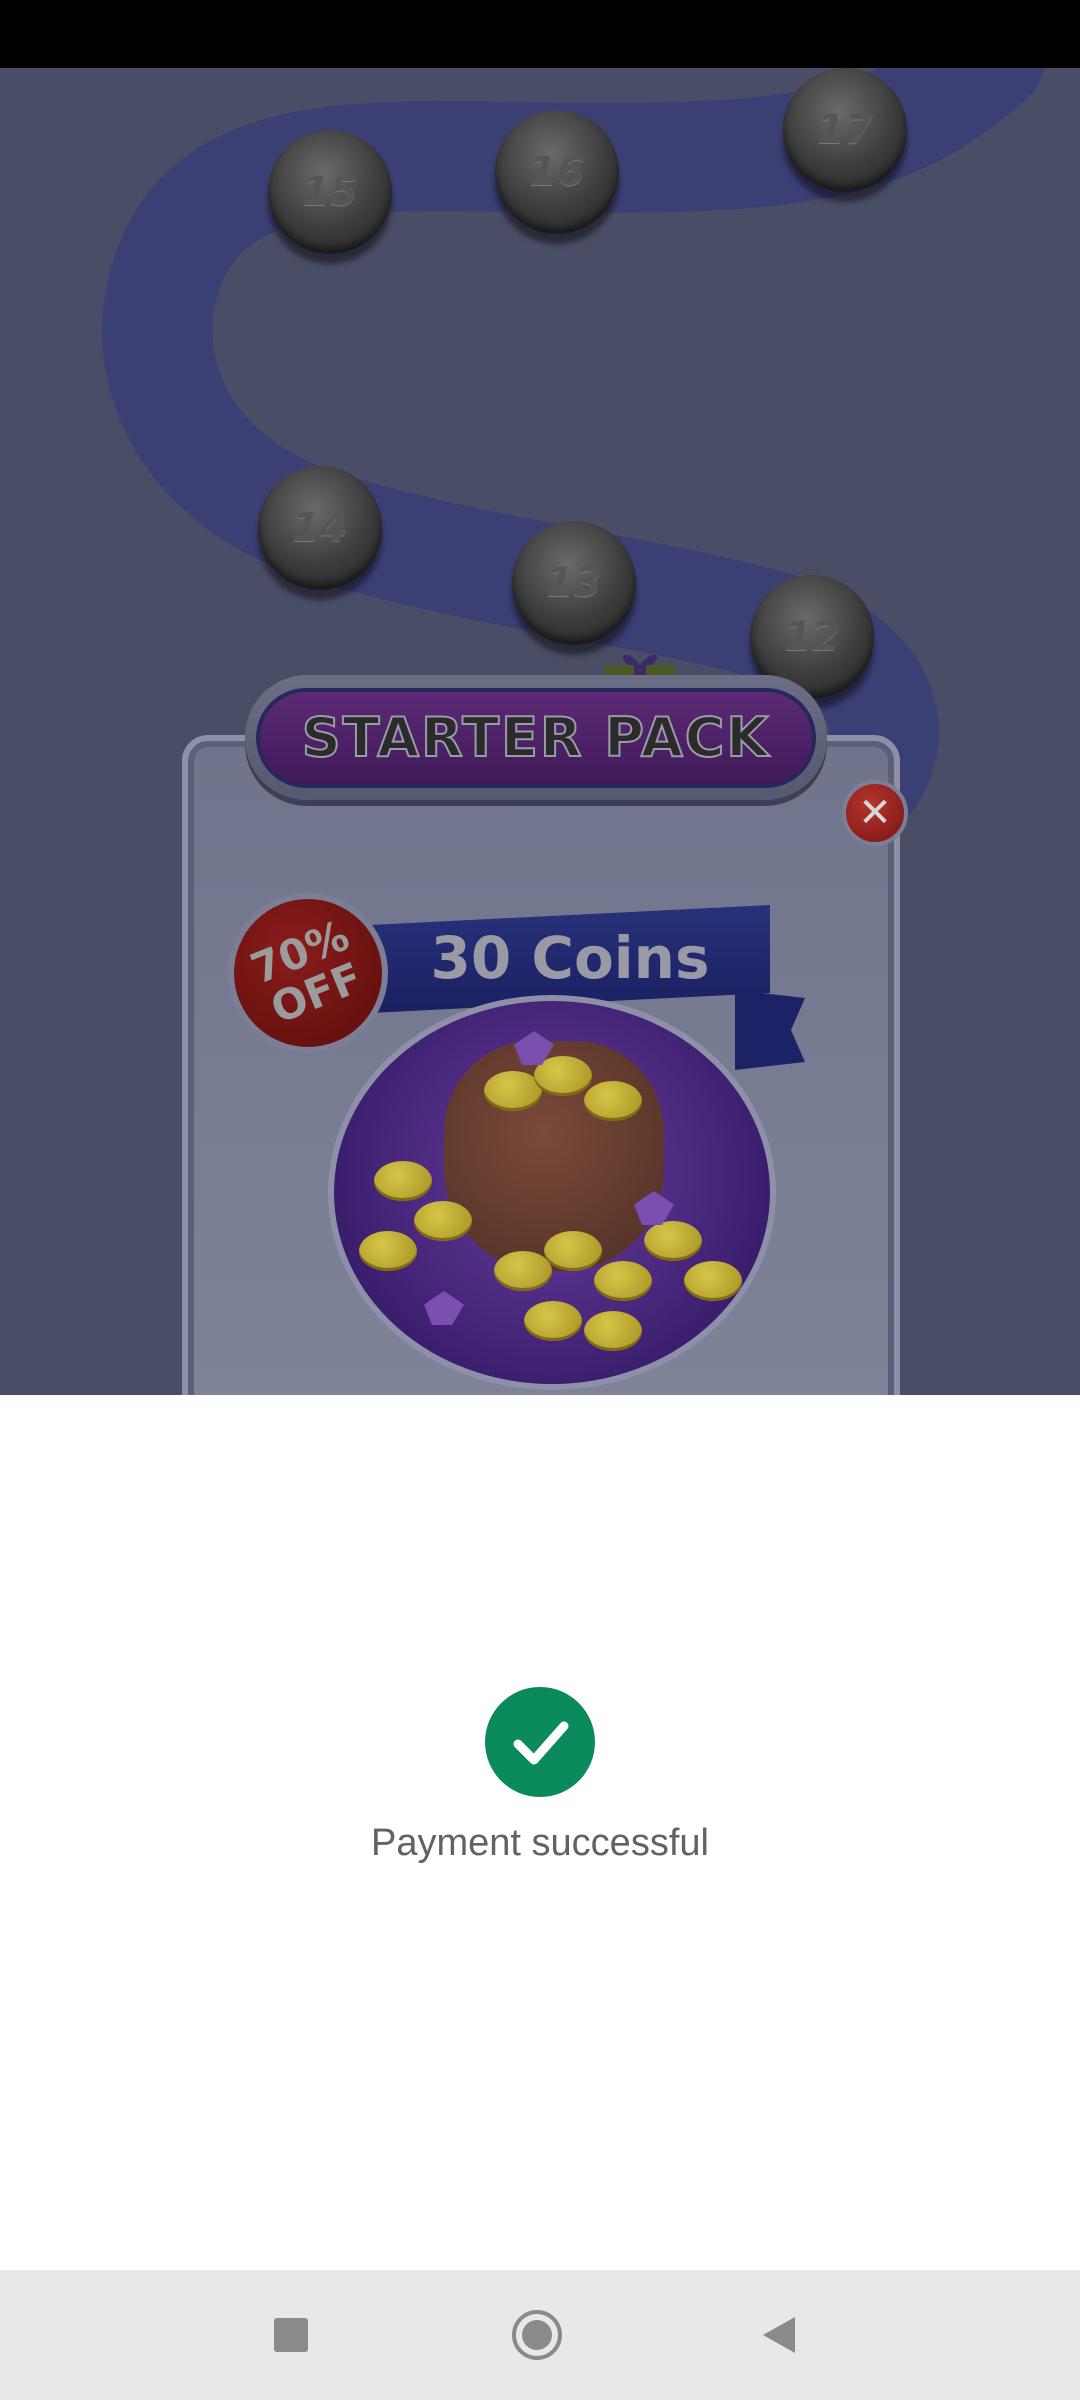 This screenshot has width=1080, height=2400. Describe the element at coordinates (552, 1192) in the screenshot. I see `coin-sack-illustration` at that location.